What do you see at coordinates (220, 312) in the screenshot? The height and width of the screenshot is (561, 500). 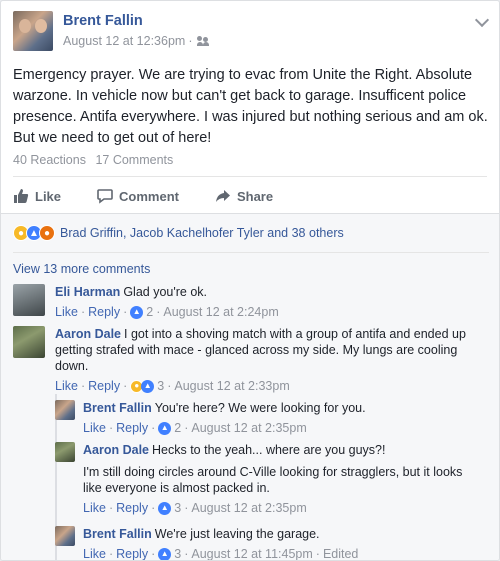 I see `comment-time: August 12 at 2:24pm` at bounding box center [220, 312].